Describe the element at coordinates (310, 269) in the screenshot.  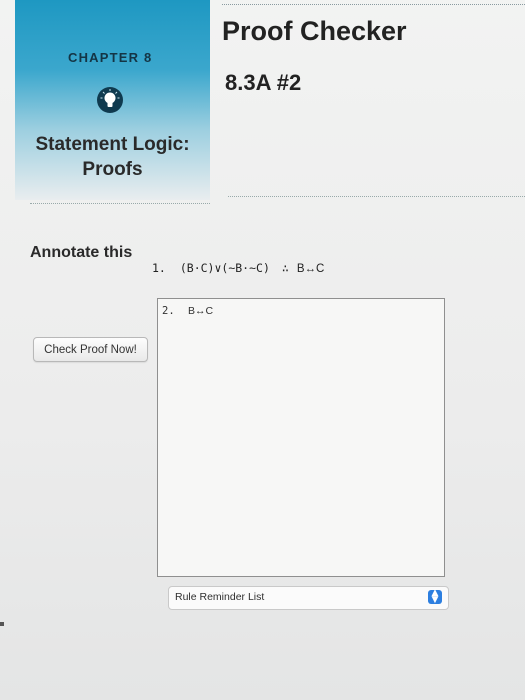
I see `conclusion-formula: B↔C` at that location.